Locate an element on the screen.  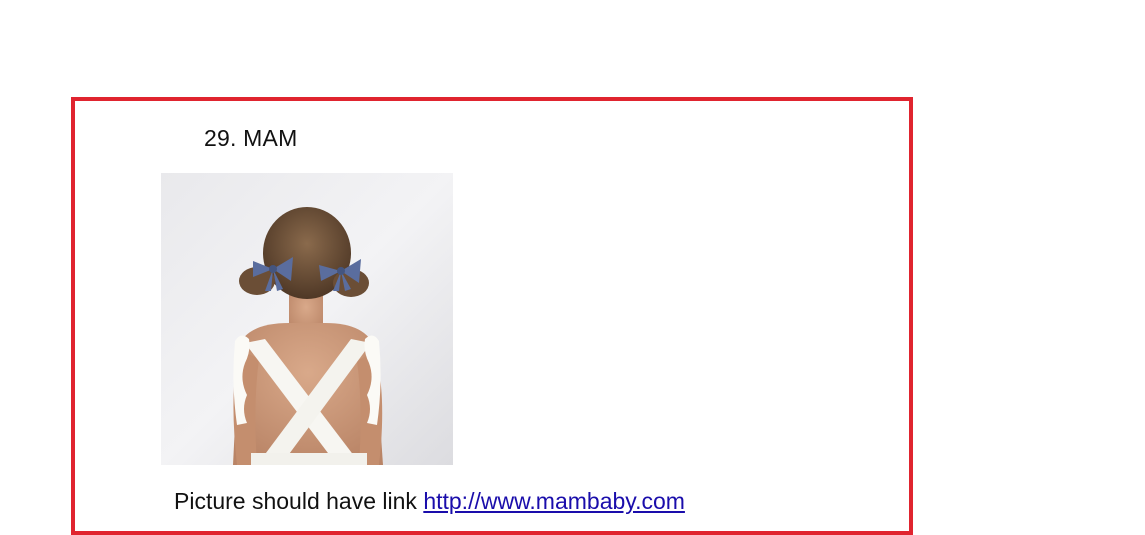
child-back-photo-icon is located at coordinates (307, 319).